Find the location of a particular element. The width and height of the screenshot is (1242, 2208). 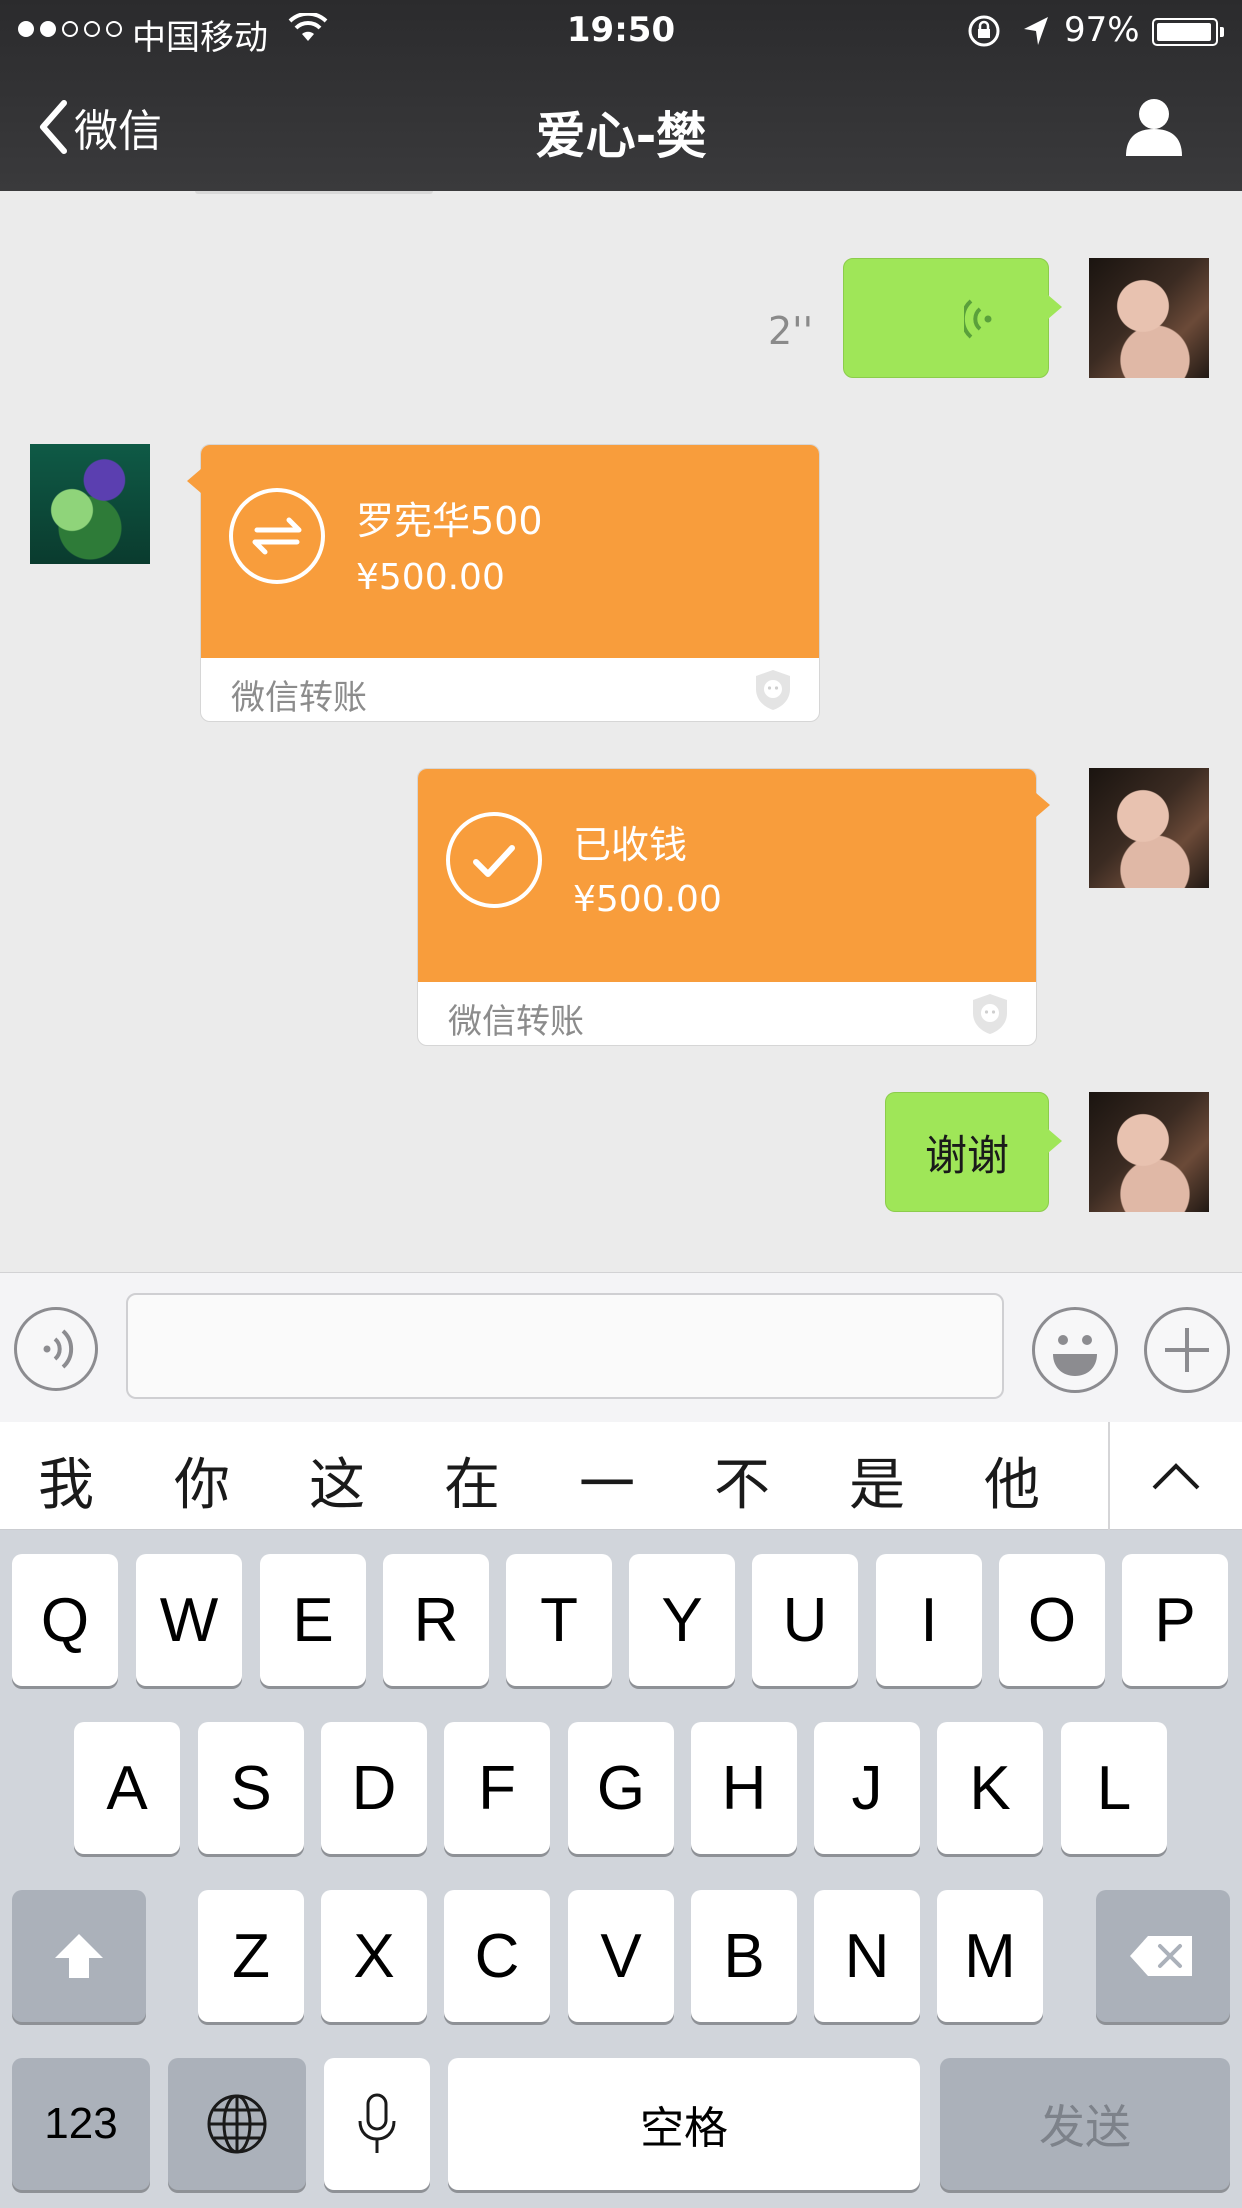

status-bar: 中国移动 19:50 97% is located at coordinates (621, 31).